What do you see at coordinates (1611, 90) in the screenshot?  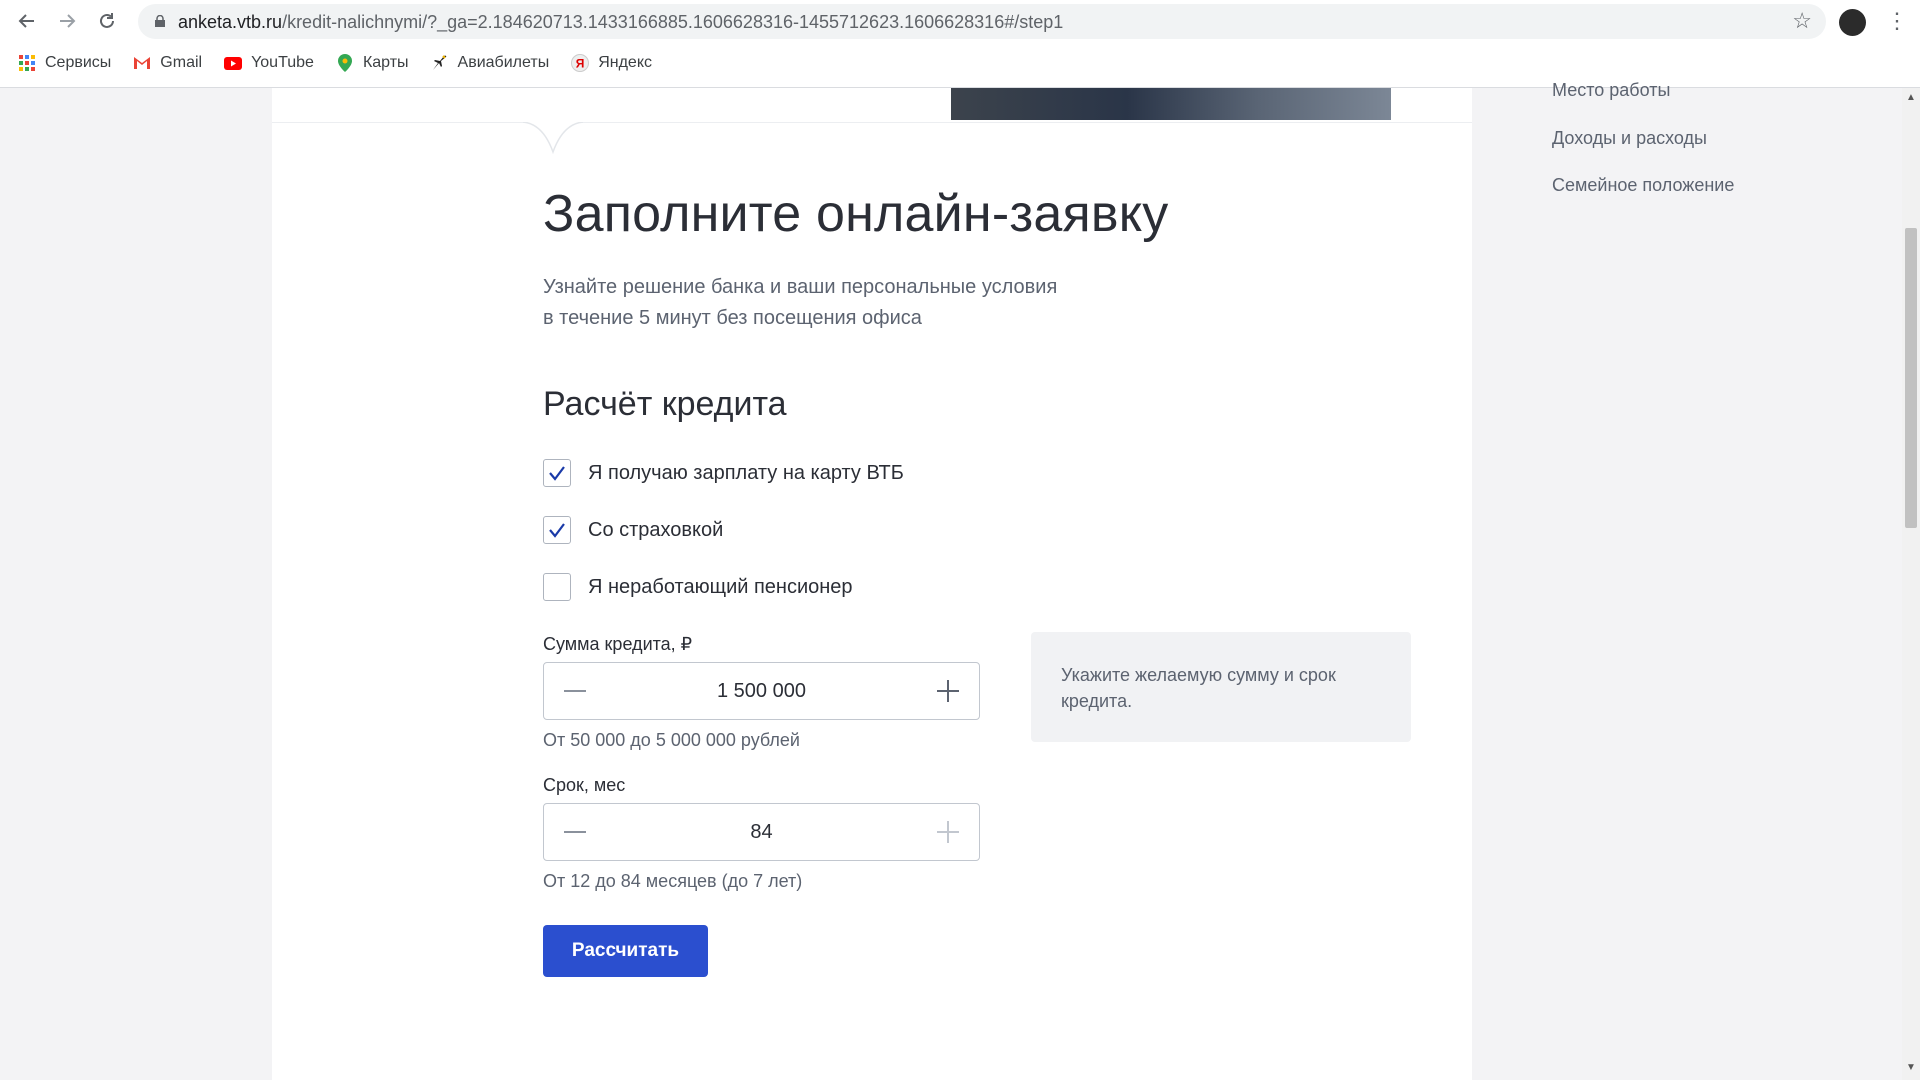 I see `sidebar-item-workplace: Место работы` at bounding box center [1611, 90].